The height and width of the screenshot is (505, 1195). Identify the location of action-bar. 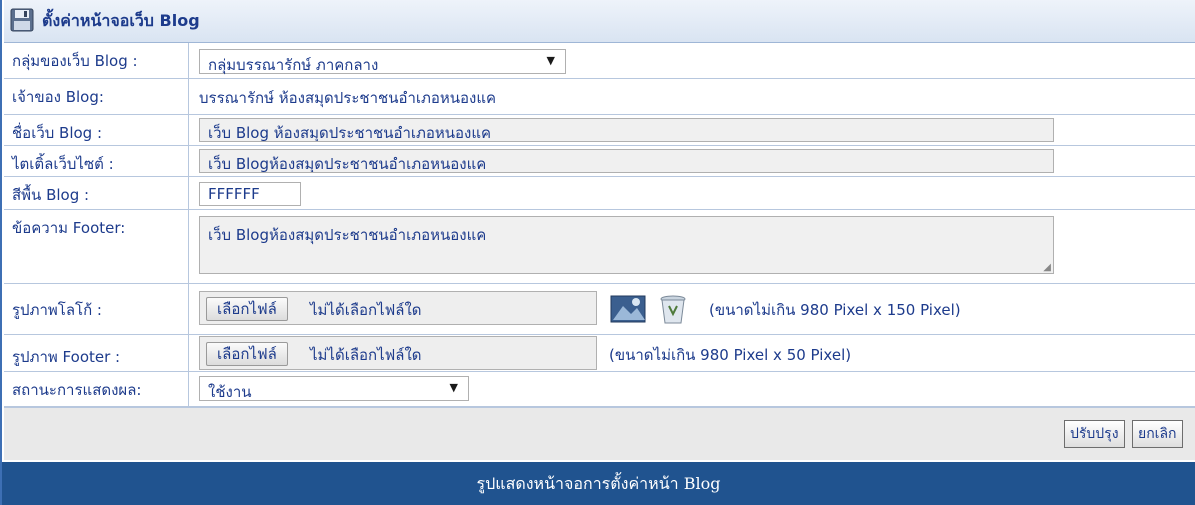
(599, 433).